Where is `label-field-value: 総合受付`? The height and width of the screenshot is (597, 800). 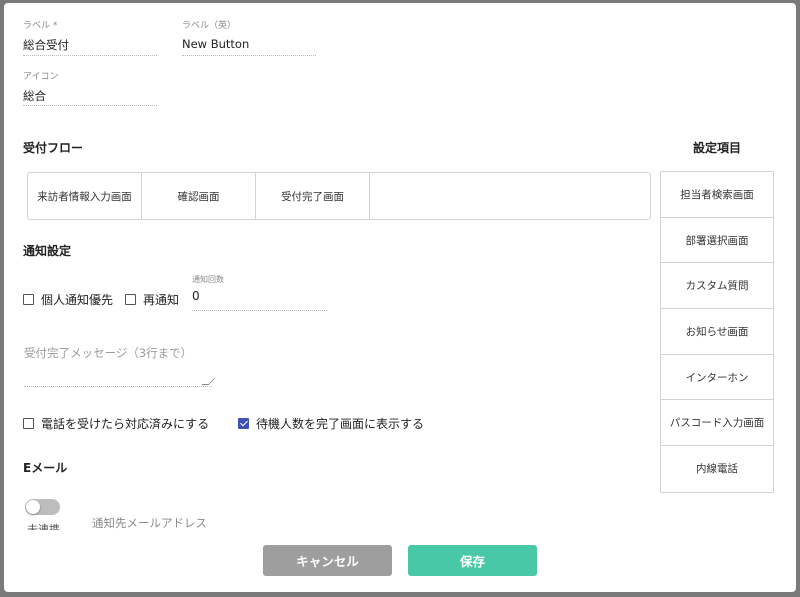
label-field-value: 総合受付 is located at coordinates (46, 45).